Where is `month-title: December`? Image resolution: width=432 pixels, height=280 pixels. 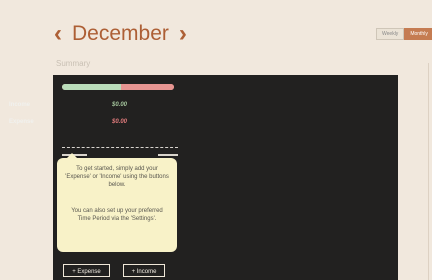
month-title: December is located at coordinates (120, 33).